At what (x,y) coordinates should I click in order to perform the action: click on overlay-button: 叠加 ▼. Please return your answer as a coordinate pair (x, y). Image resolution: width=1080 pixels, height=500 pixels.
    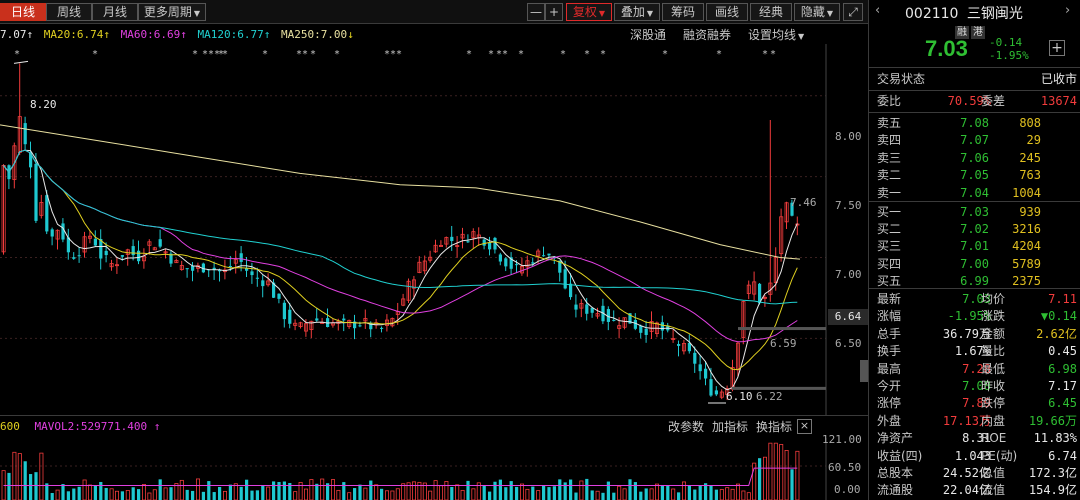
    Looking at the image, I should click on (637, 12).